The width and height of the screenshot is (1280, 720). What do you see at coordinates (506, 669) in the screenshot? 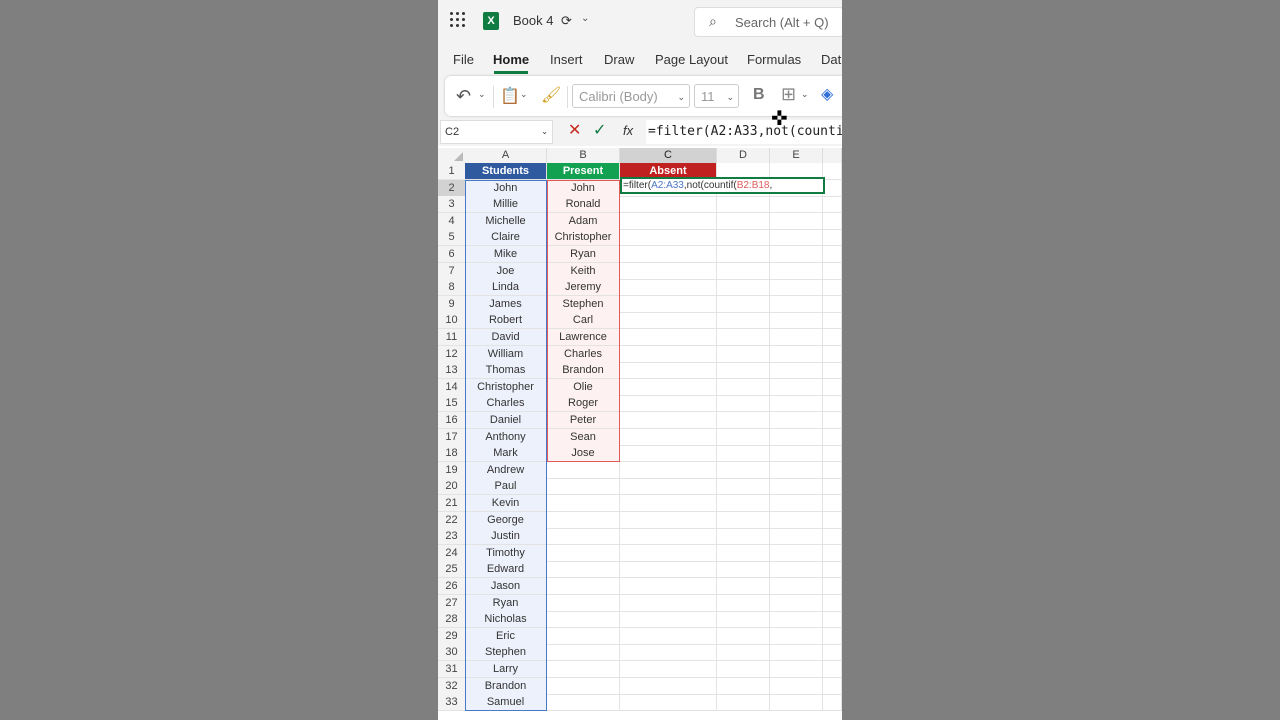
I see `student-cell: Larry` at bounding box center [506, 669].